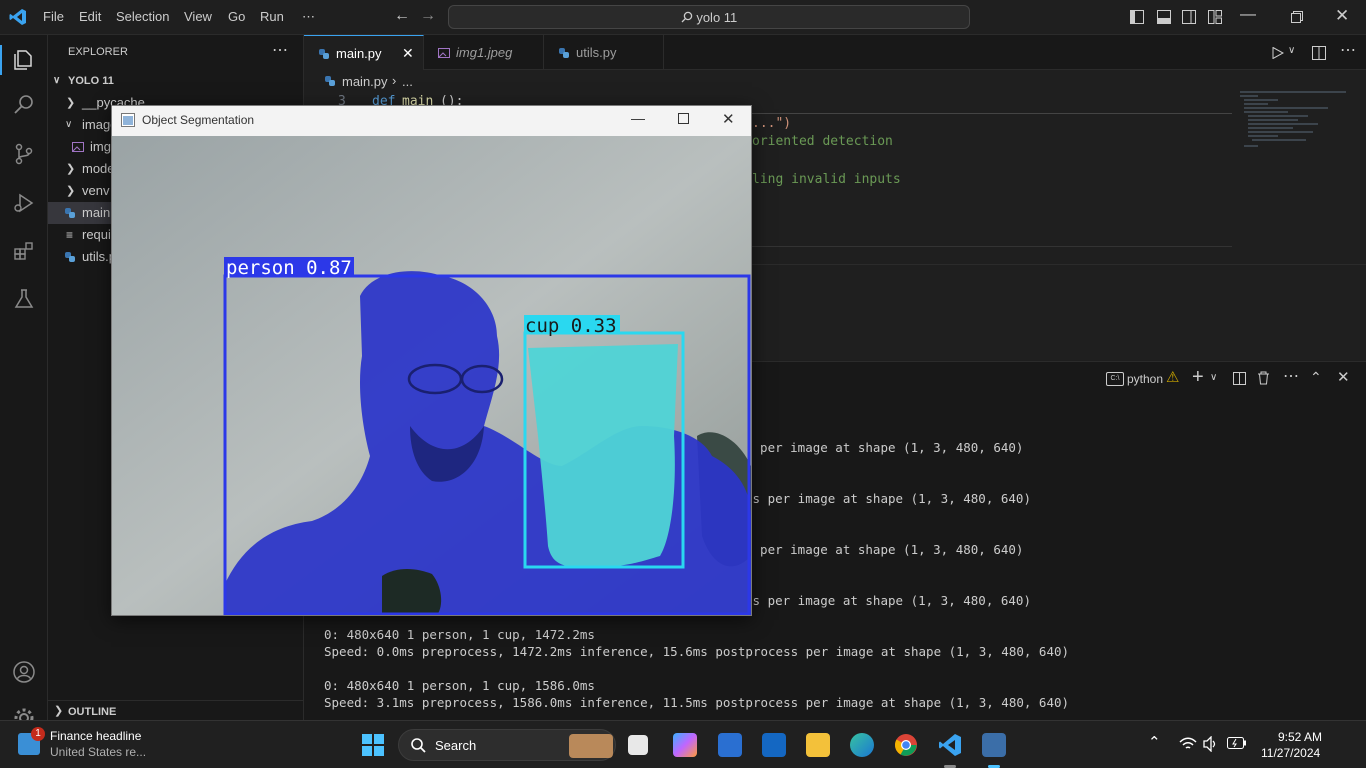 Image resolution: width=1366 pixels, height=768 pixels. Describe the element at coordinates (1248, 15) in the screenshot. I see `minimize-icon: —` at that location.